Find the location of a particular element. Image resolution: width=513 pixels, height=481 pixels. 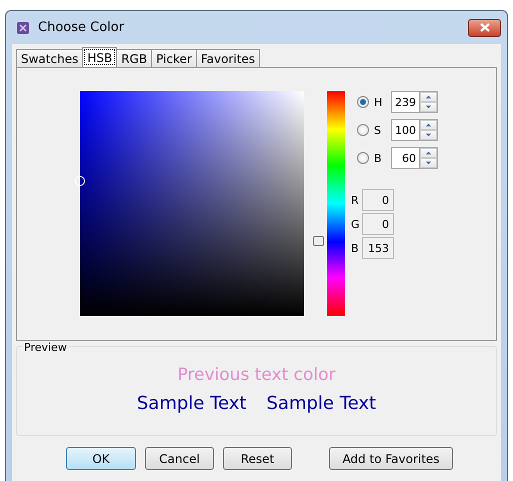

color-cursor is located at coordinates (80, 181).